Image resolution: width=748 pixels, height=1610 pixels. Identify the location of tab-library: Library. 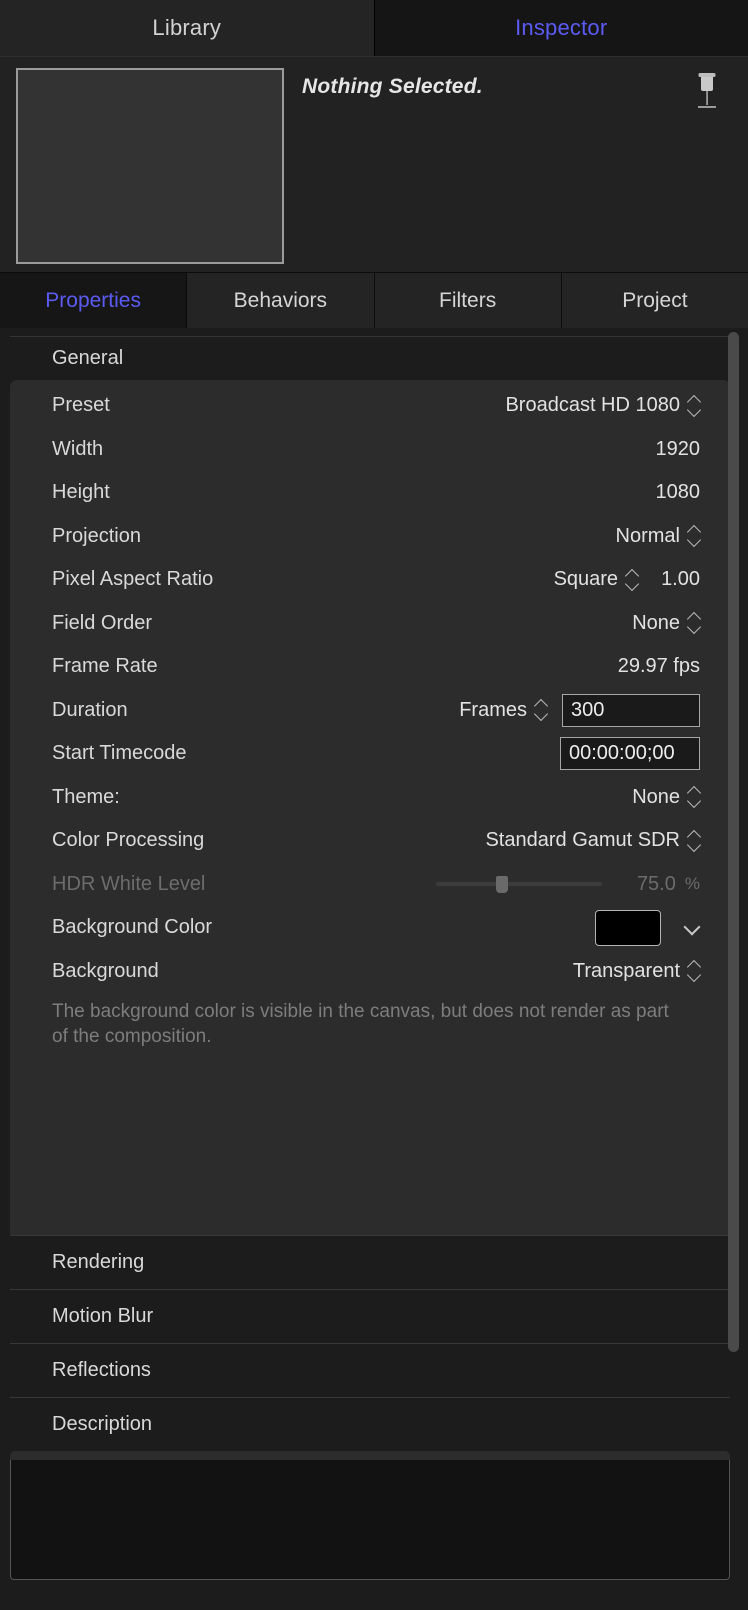
(187, 28).